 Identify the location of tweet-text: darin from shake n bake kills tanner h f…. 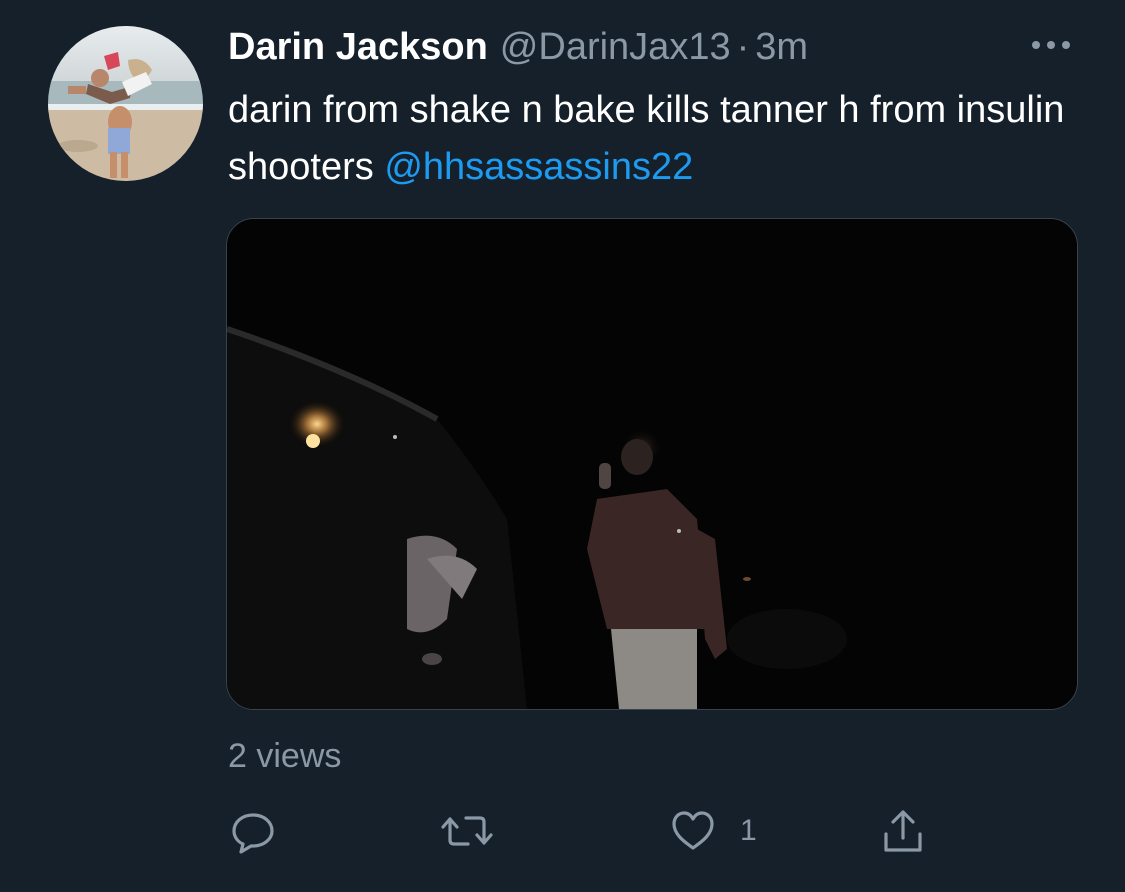
(658, 139).